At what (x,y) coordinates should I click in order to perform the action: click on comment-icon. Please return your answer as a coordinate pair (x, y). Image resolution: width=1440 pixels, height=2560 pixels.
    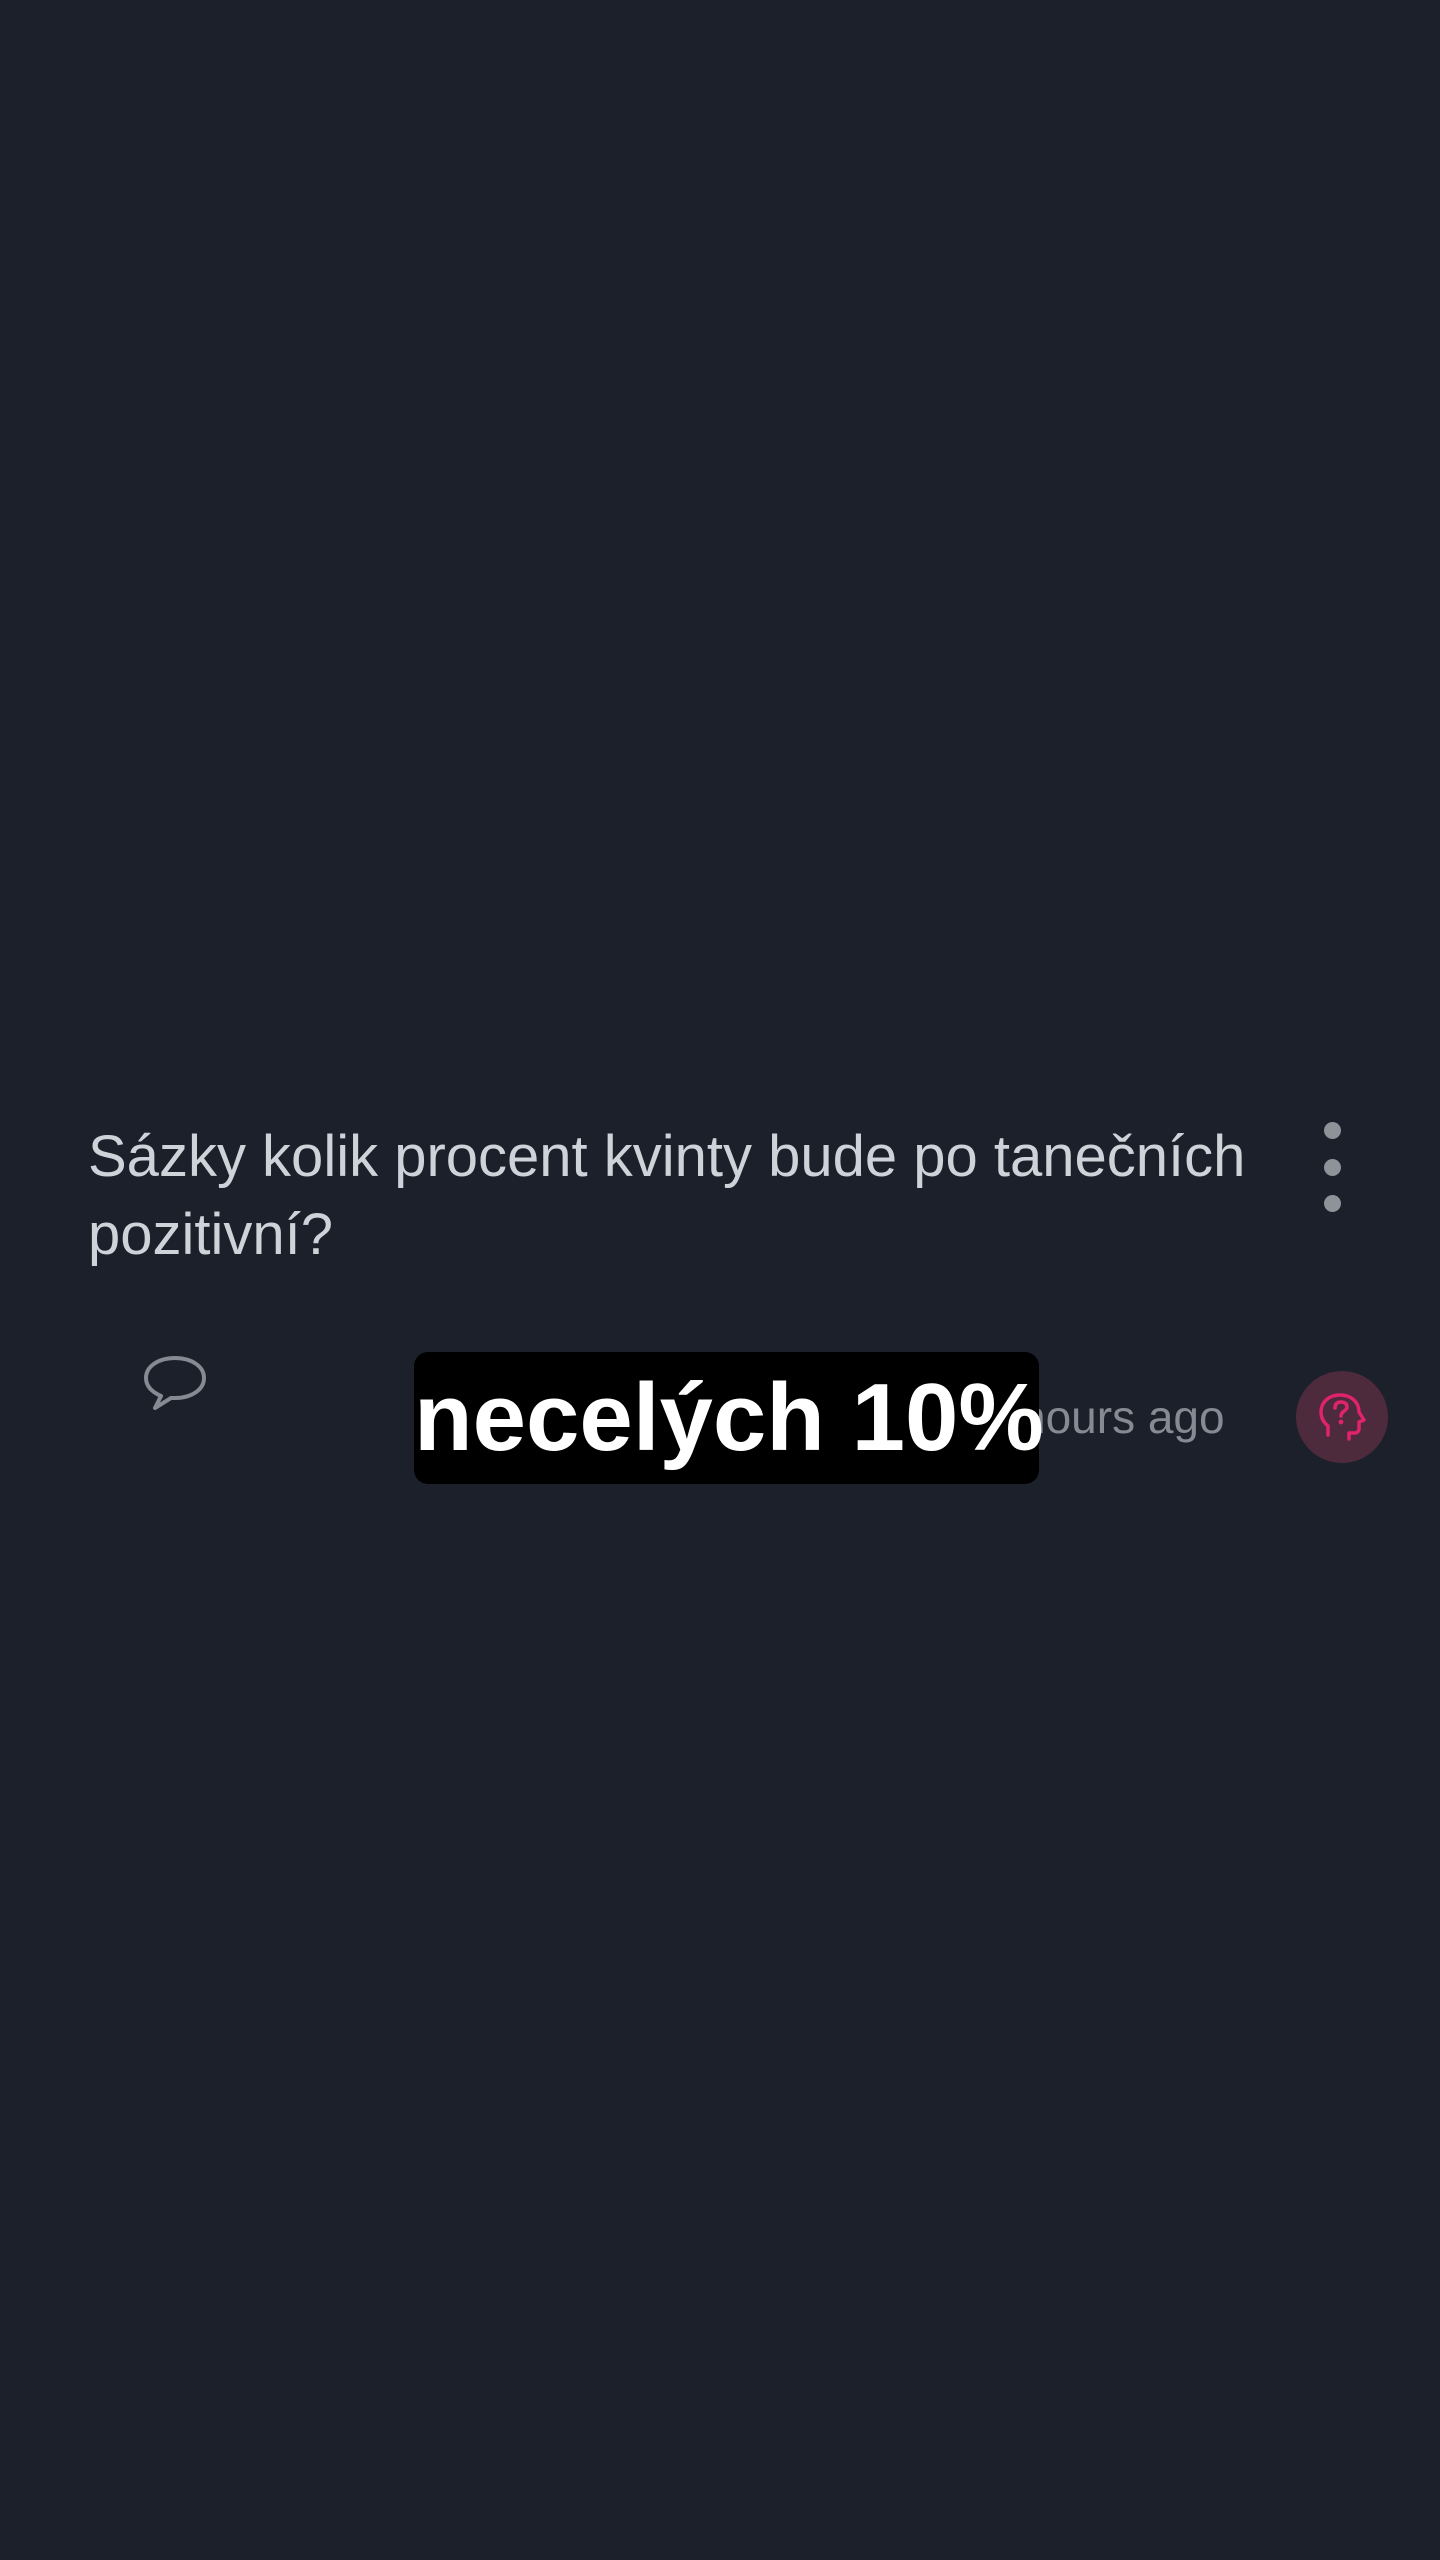
    Looking at the image, I should click on (175, 1383).